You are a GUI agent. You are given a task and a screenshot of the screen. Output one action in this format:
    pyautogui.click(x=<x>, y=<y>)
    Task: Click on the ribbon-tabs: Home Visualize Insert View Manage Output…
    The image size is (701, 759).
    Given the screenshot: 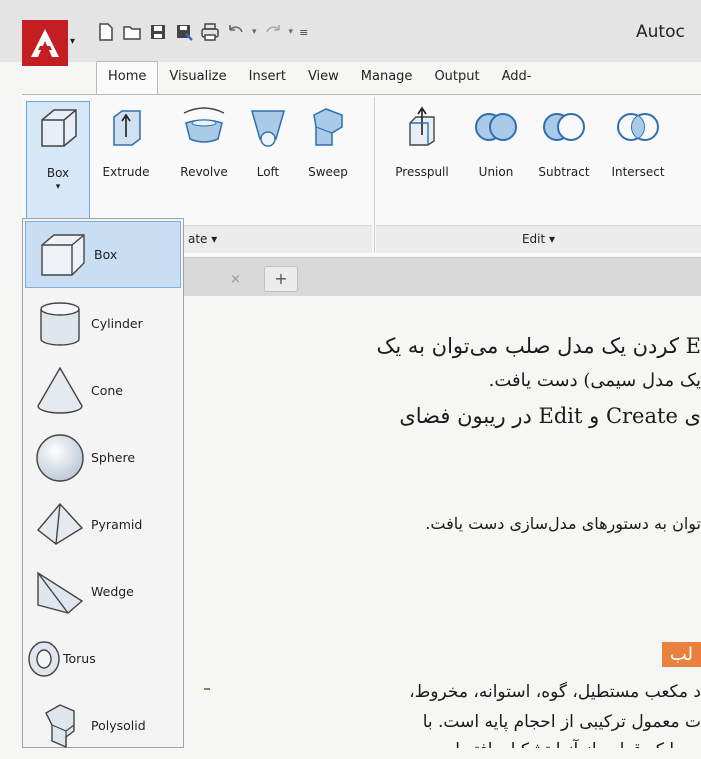 What is the action you would take?
    pyautogui.click(x=319, y=77)
    